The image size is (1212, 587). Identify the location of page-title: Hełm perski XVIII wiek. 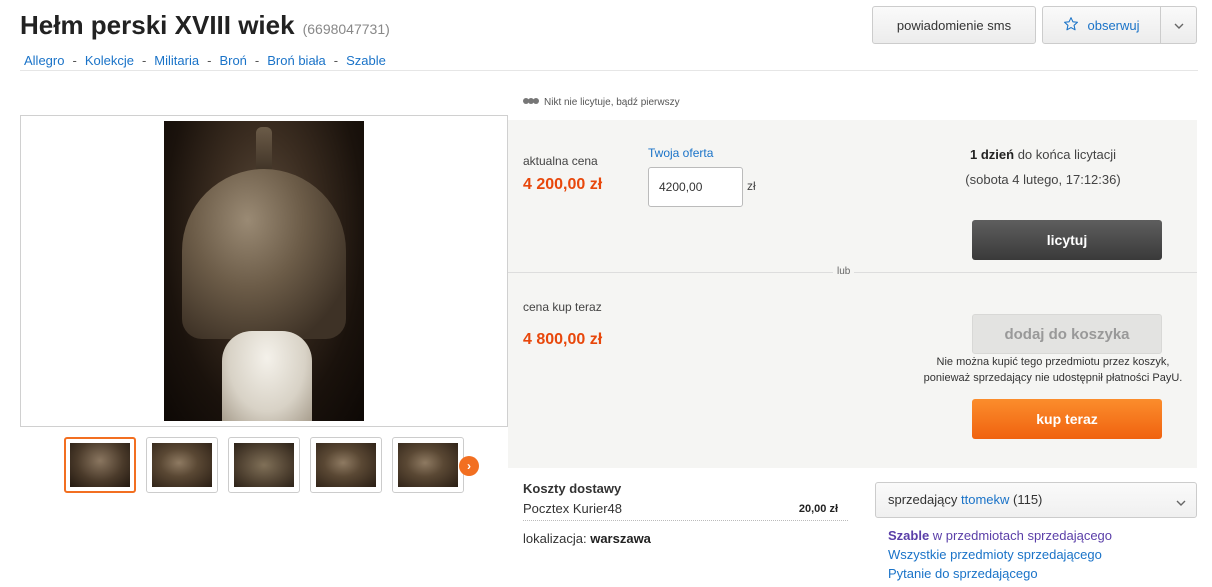
(157, 25).